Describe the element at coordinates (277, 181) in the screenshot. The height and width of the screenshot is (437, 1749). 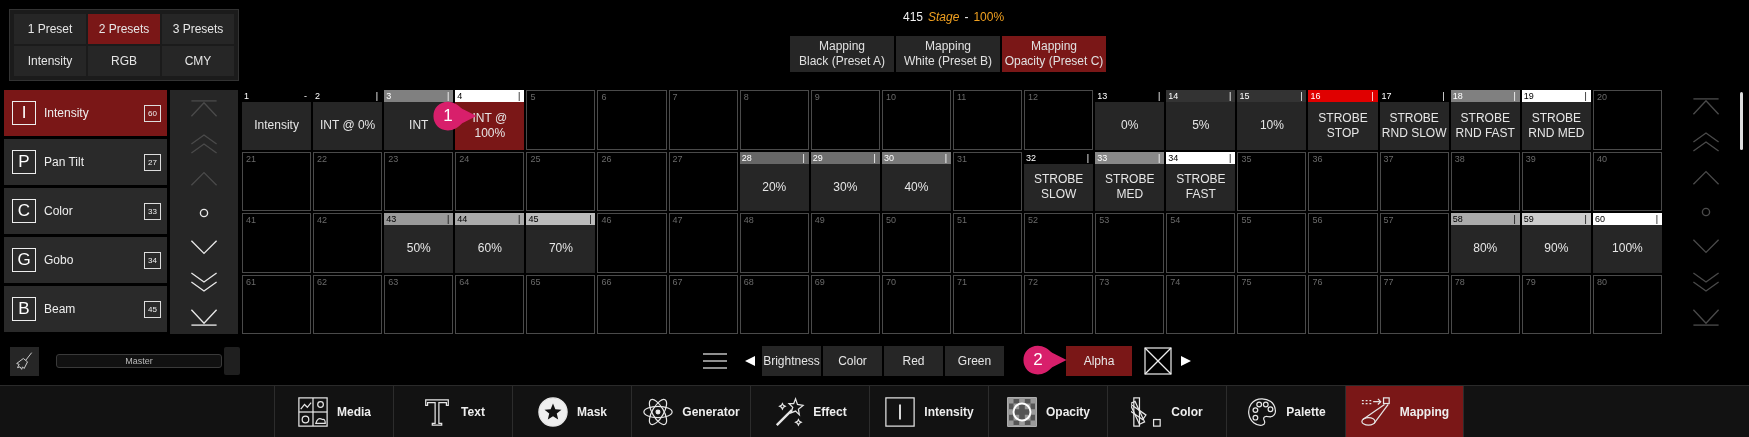
I see `empty-cell: 21` at that location.